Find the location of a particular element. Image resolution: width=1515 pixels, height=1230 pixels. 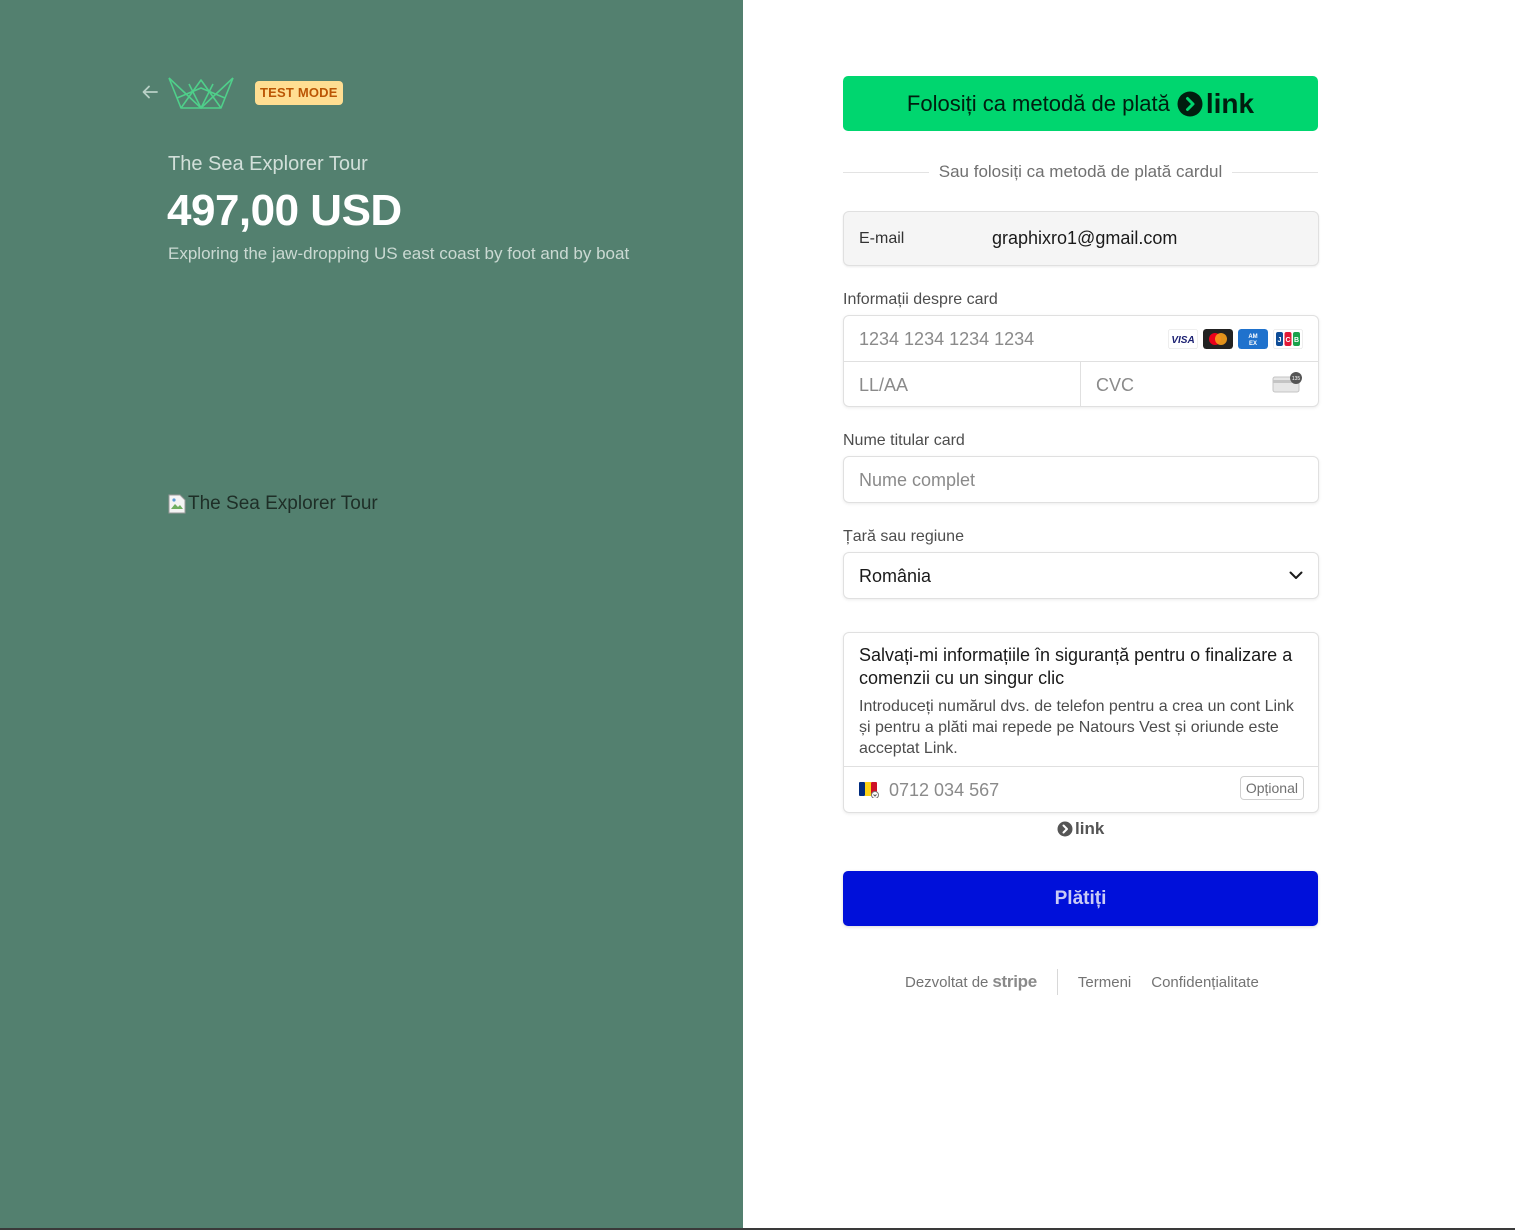

cardholder-label: Nume titular card is located at coordinates (904, 440).